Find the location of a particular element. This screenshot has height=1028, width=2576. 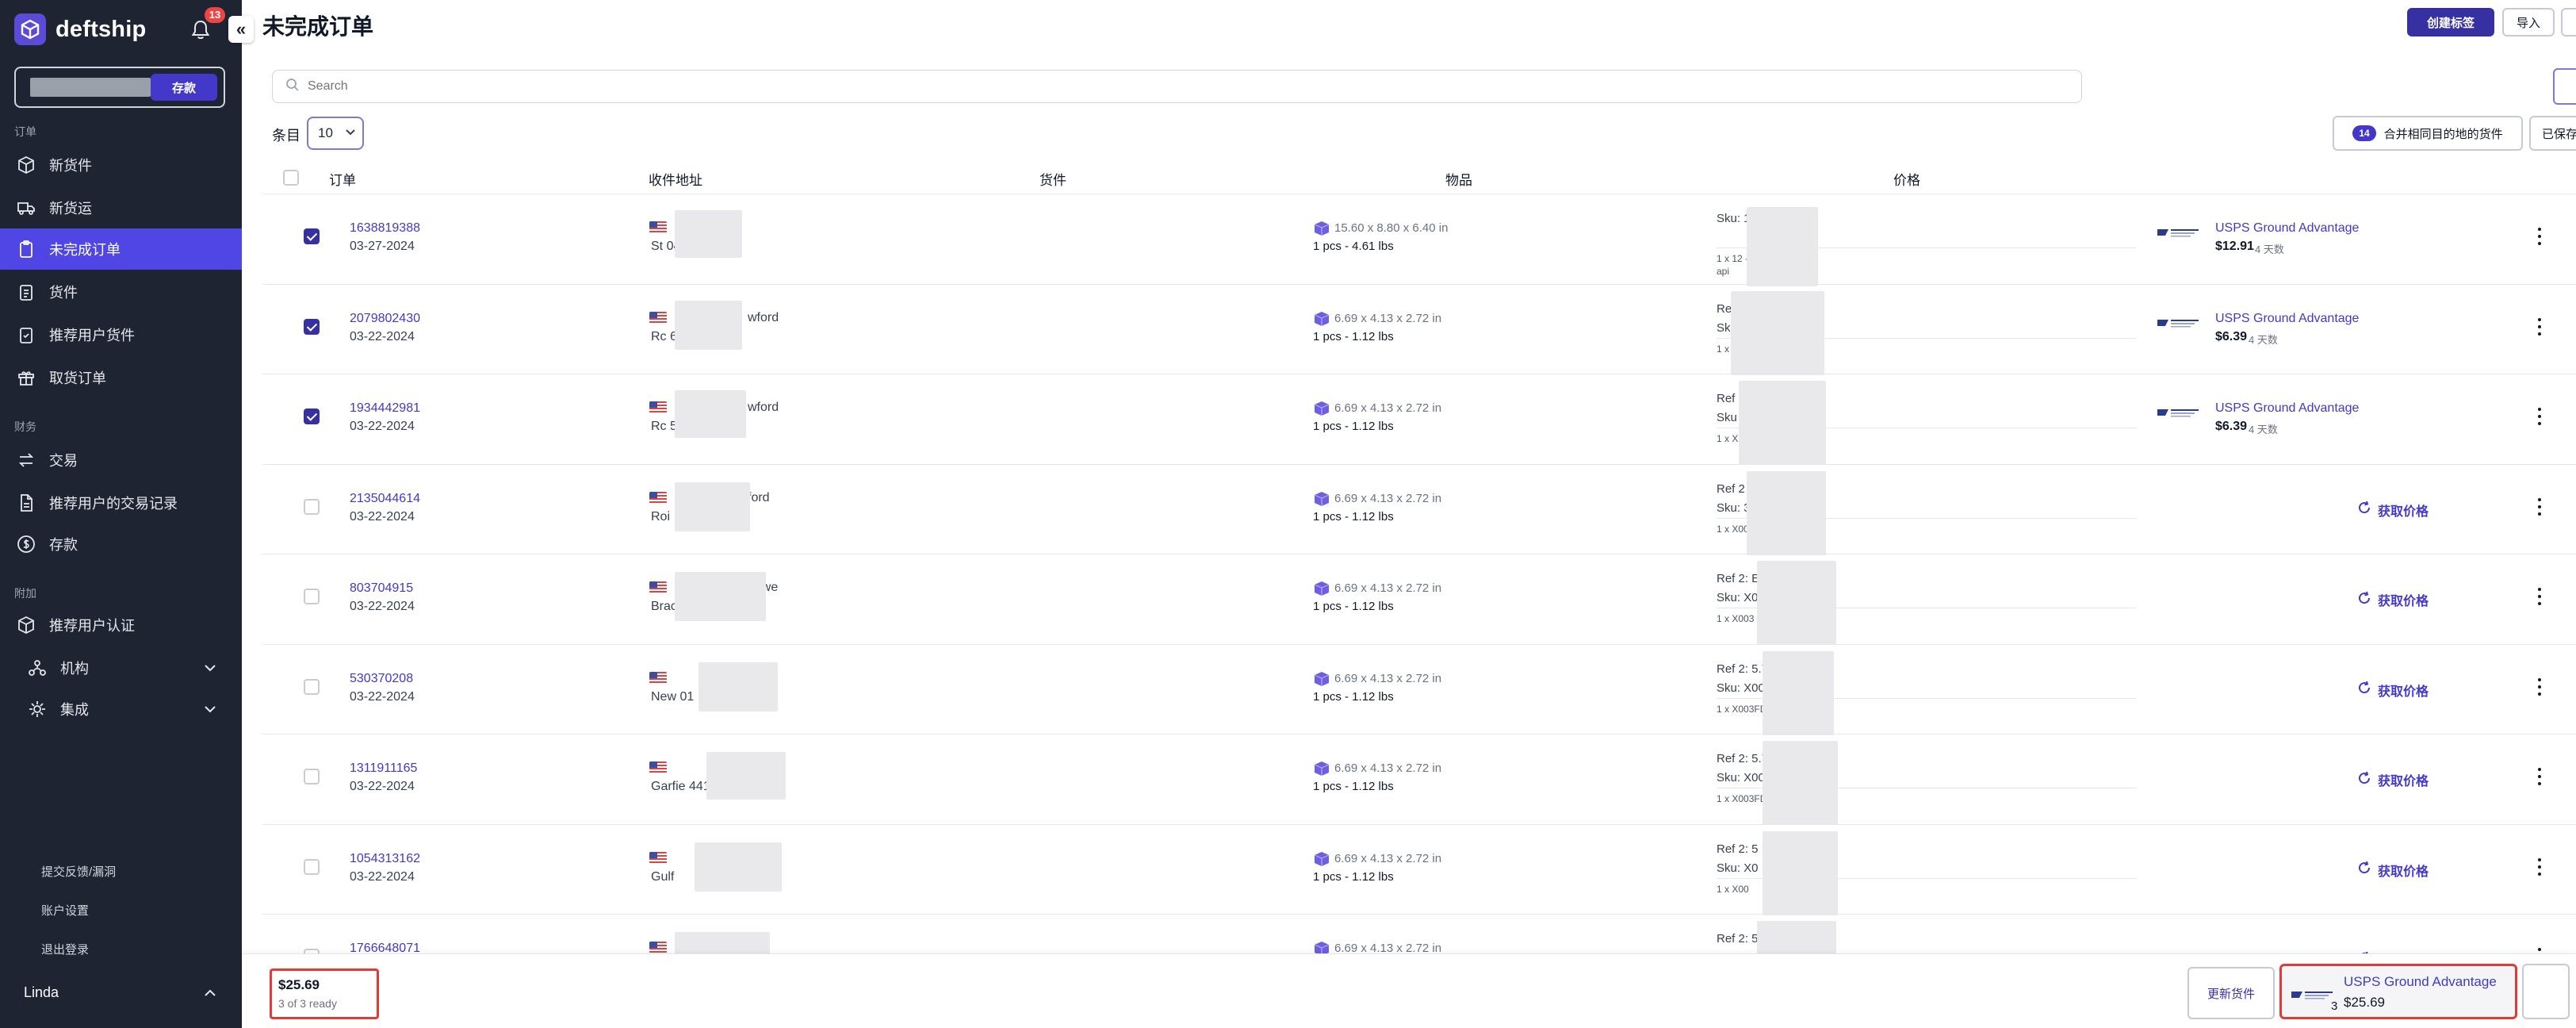

more-actions-button is located at coordinates (2568, 22).